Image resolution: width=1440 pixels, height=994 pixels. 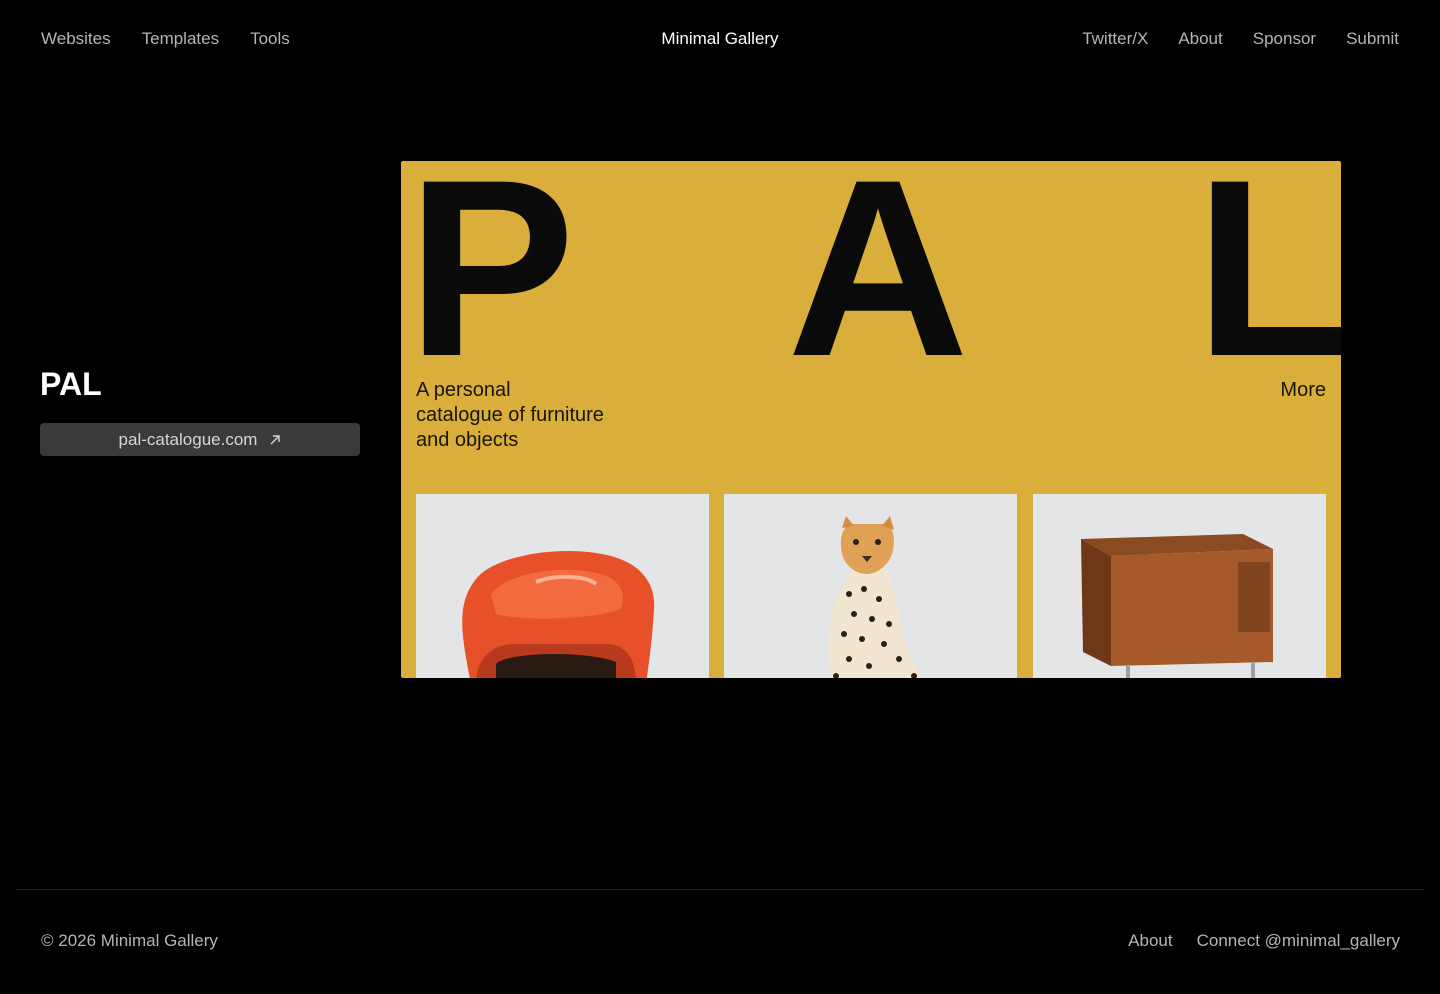 I want to click on external-arrow-icon, so click(x=275, y=439).